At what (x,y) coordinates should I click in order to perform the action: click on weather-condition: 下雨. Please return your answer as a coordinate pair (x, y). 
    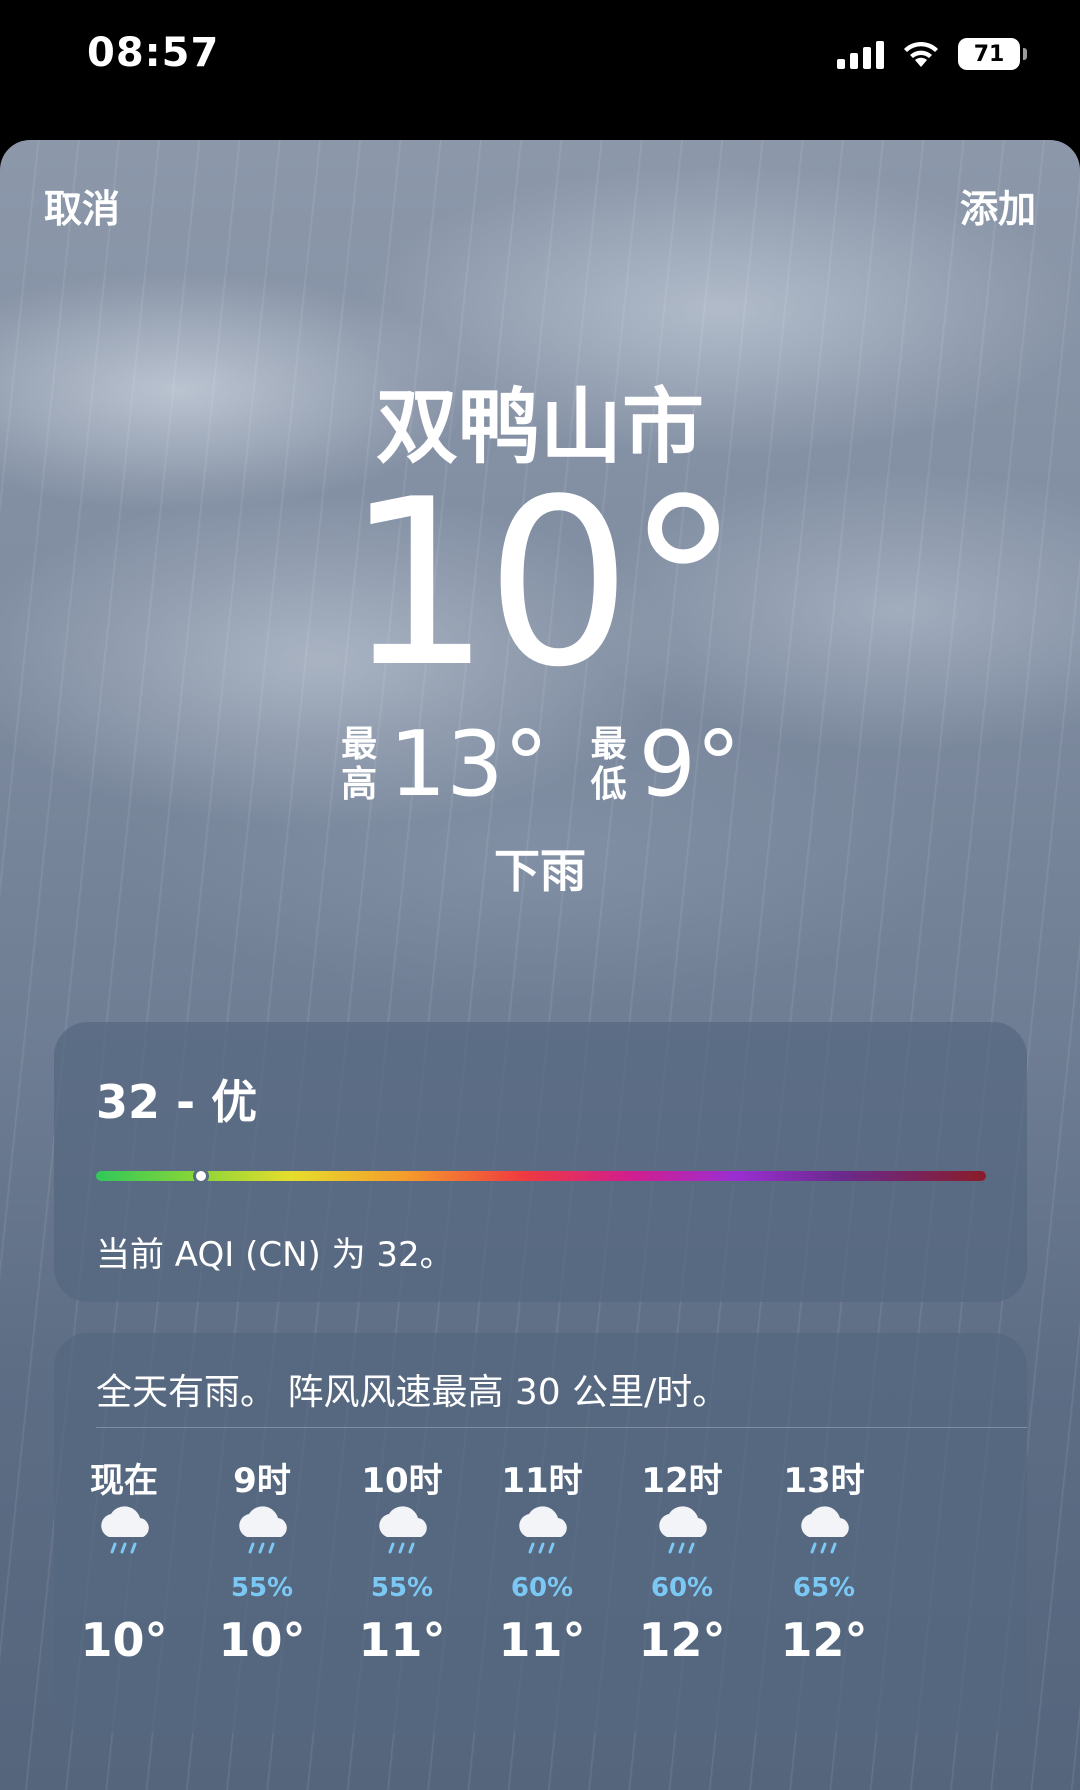
    Looking at the image, I should click on (540, 871).